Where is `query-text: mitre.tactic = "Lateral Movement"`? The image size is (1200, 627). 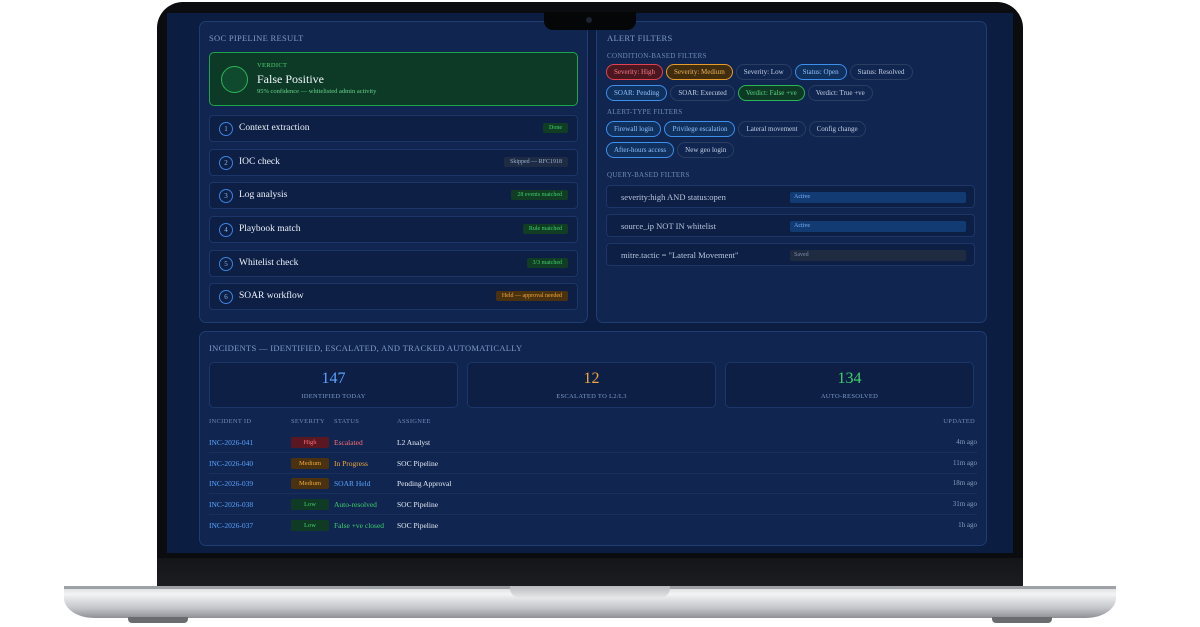
query-text: mitre.tactic = "Lateral Movement" is located at coordinates (680, 255).